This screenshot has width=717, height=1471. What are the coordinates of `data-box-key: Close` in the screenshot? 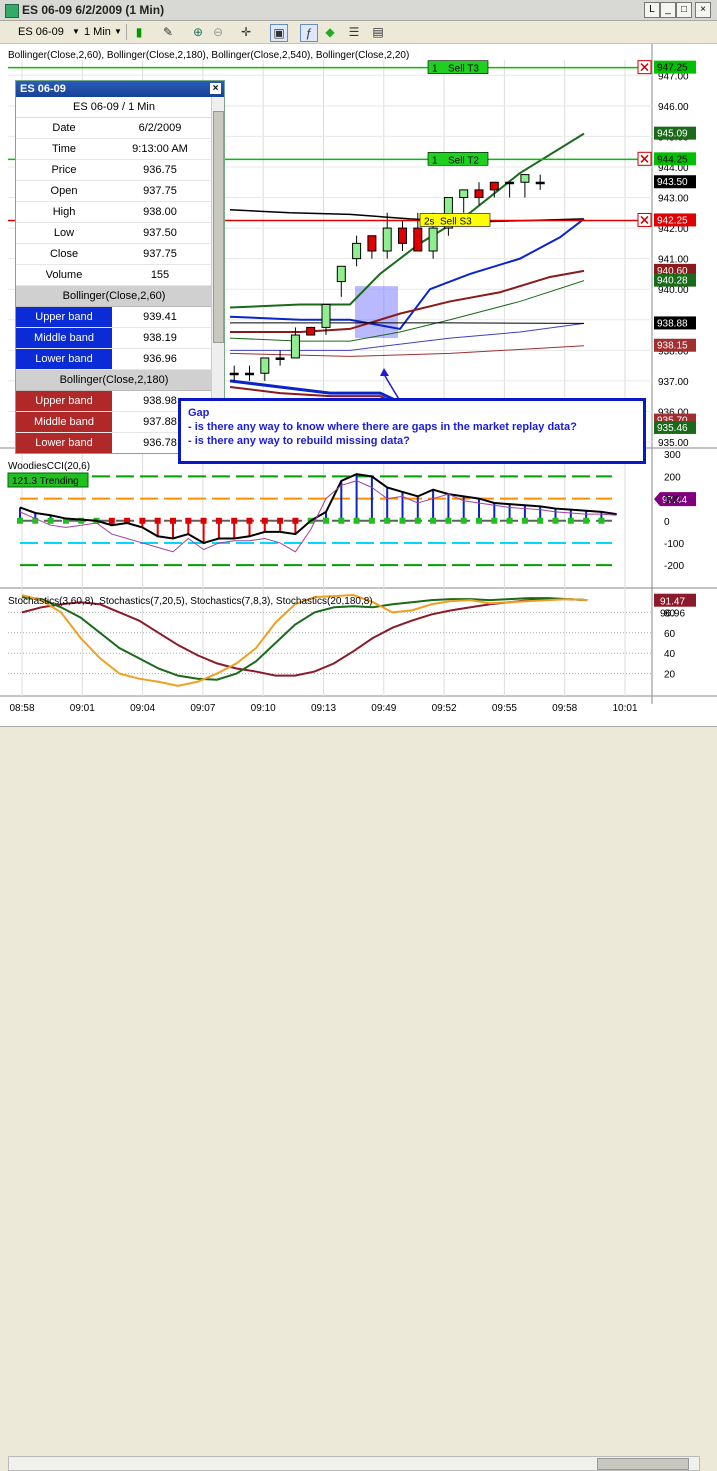 It's located at (64, 254).